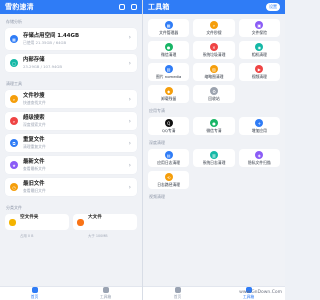 This screenshot has height=300, width=320. I want to click on nav-toolbox: 工具箱, so click(105, 293).